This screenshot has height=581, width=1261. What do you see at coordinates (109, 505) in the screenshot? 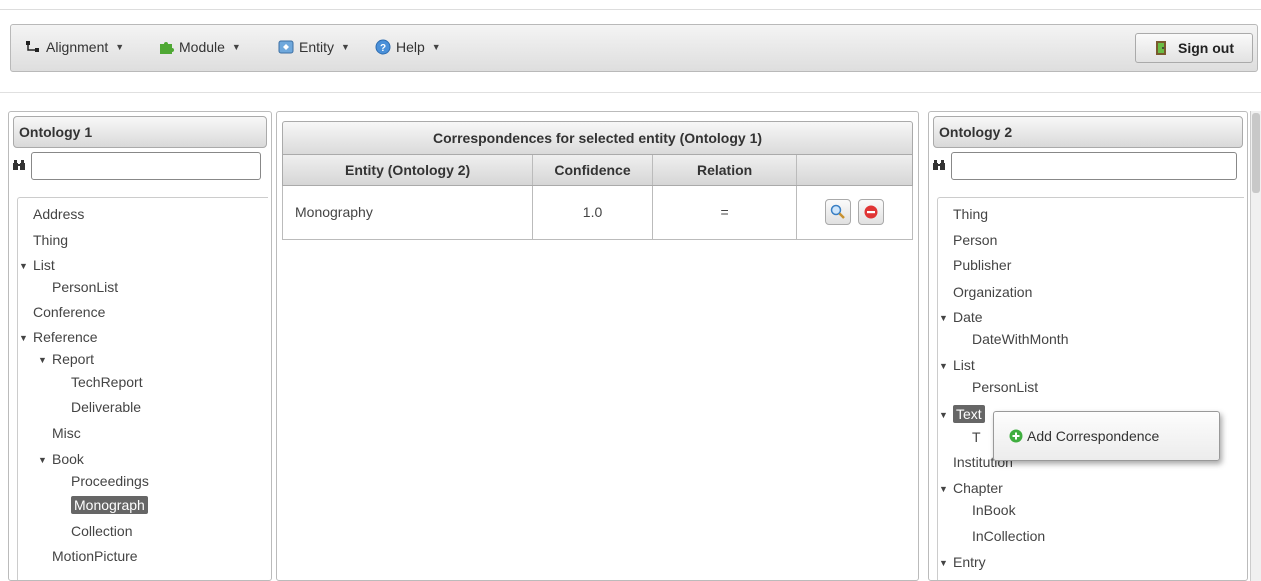
I see `tree-node: Monograph` at bounding box center [109, 505].